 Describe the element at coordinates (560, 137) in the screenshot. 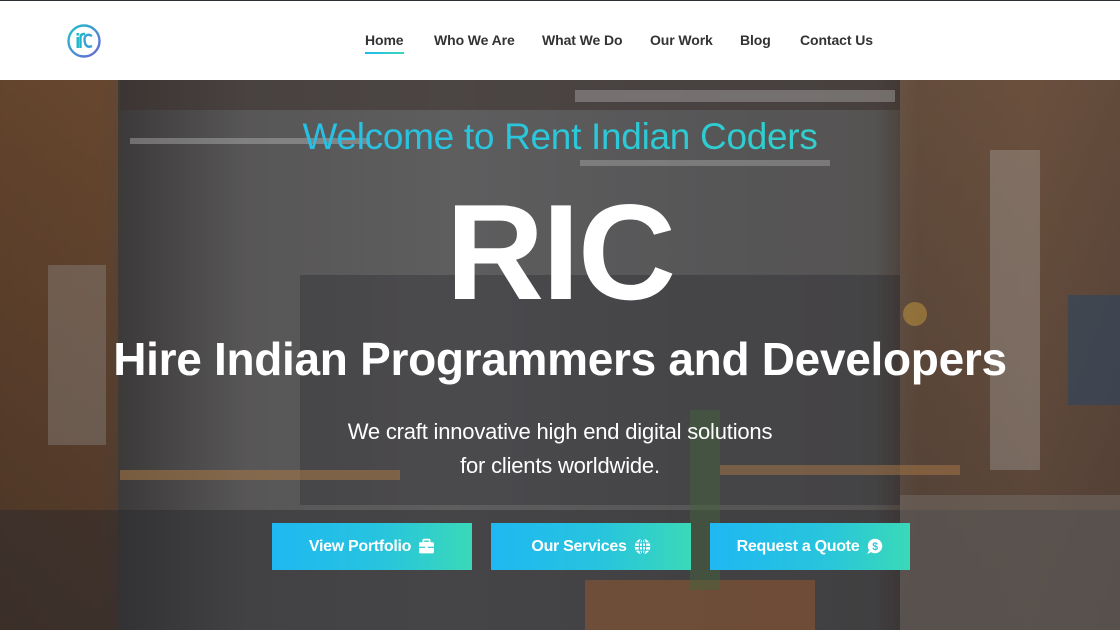

I see `welcome-heading: Welcome to Rent Indian Coders` at that location.